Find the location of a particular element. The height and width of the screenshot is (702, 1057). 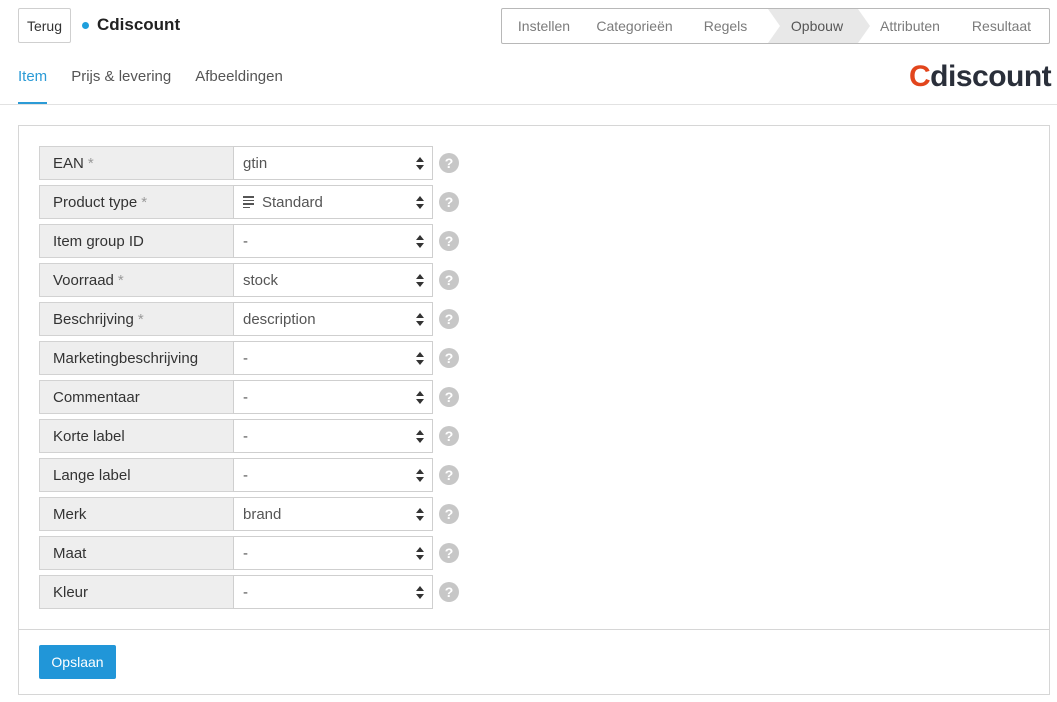

field-select-maat: - is located at coordinates (333, 553).